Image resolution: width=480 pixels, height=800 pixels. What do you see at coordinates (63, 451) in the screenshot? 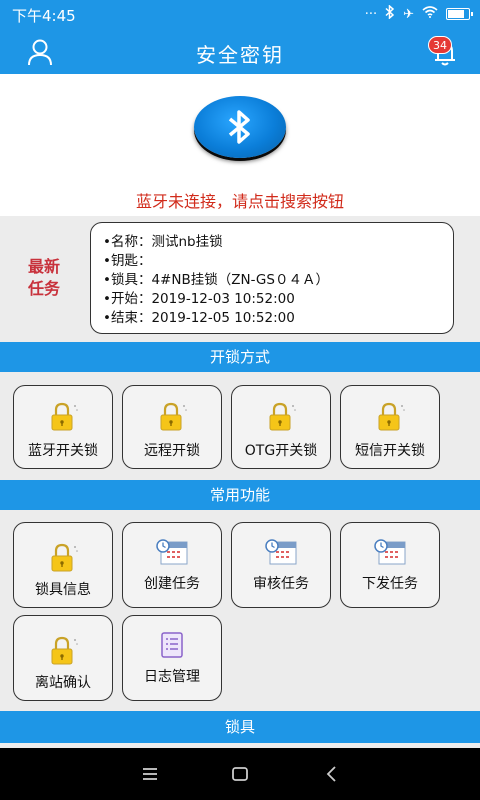
I see `tile-label: 蓝牙开关锁` at bounding box center [63, 451].